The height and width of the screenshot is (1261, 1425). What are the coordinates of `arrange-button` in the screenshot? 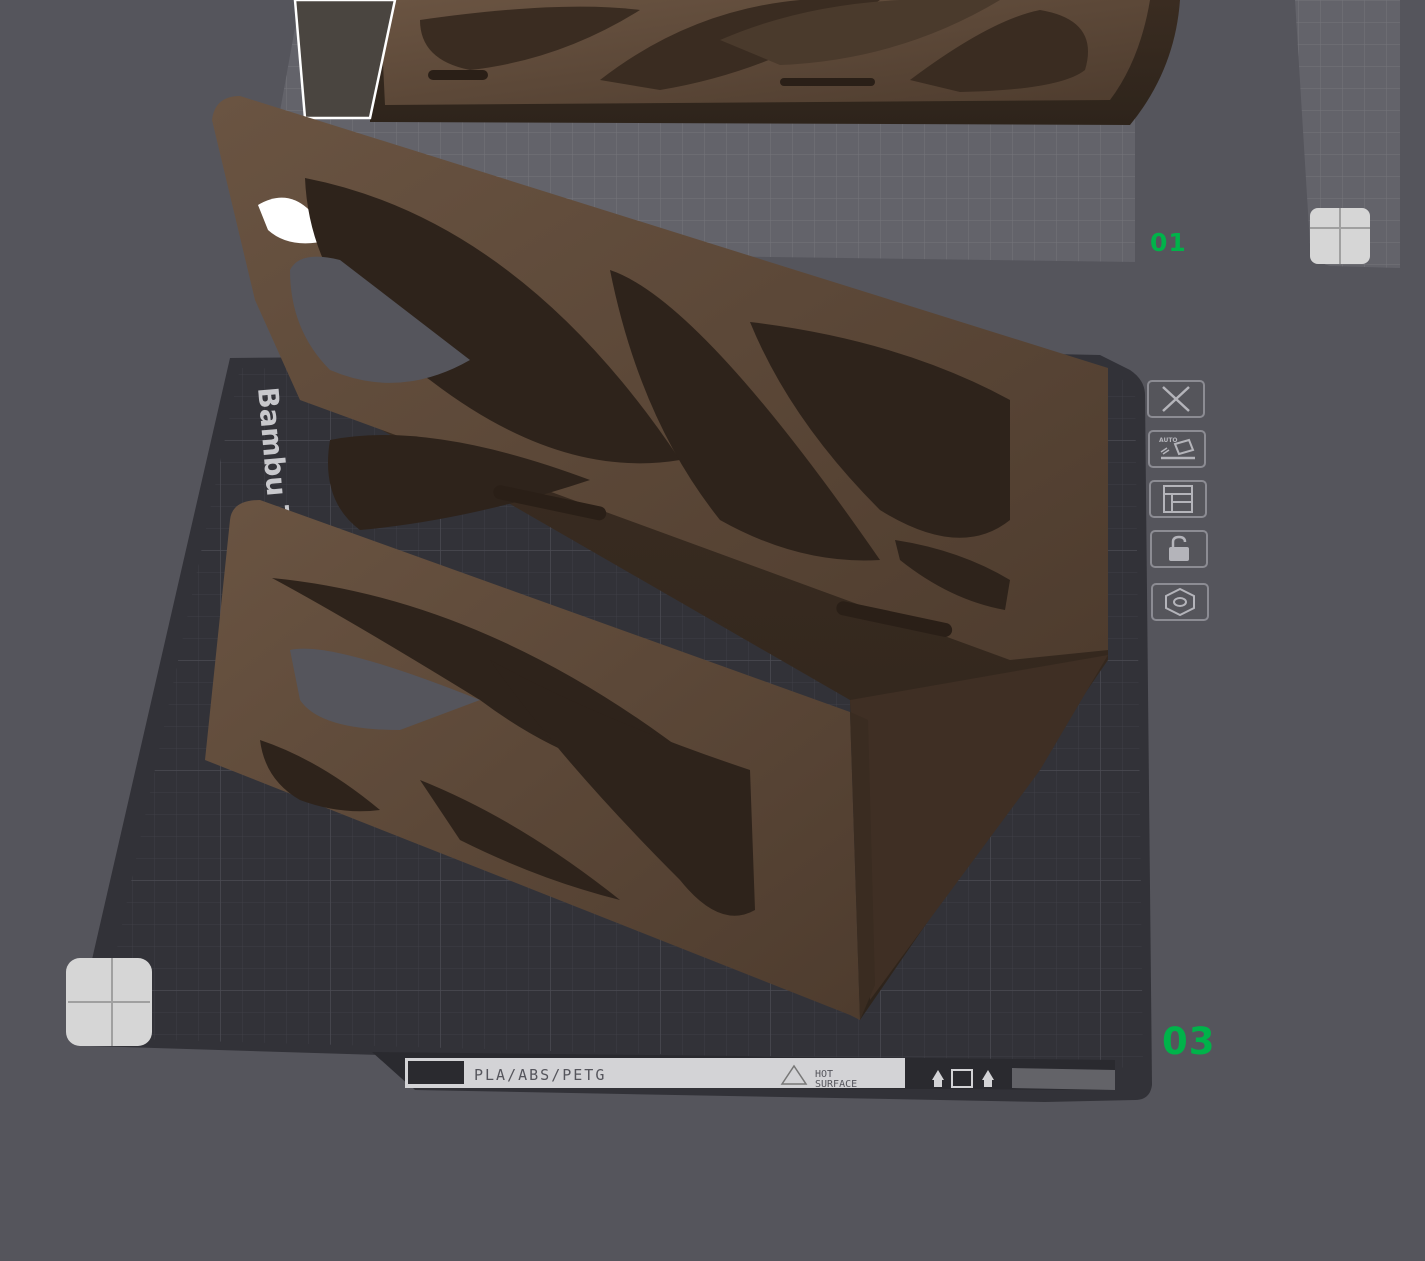 It's located at (1178, 499).